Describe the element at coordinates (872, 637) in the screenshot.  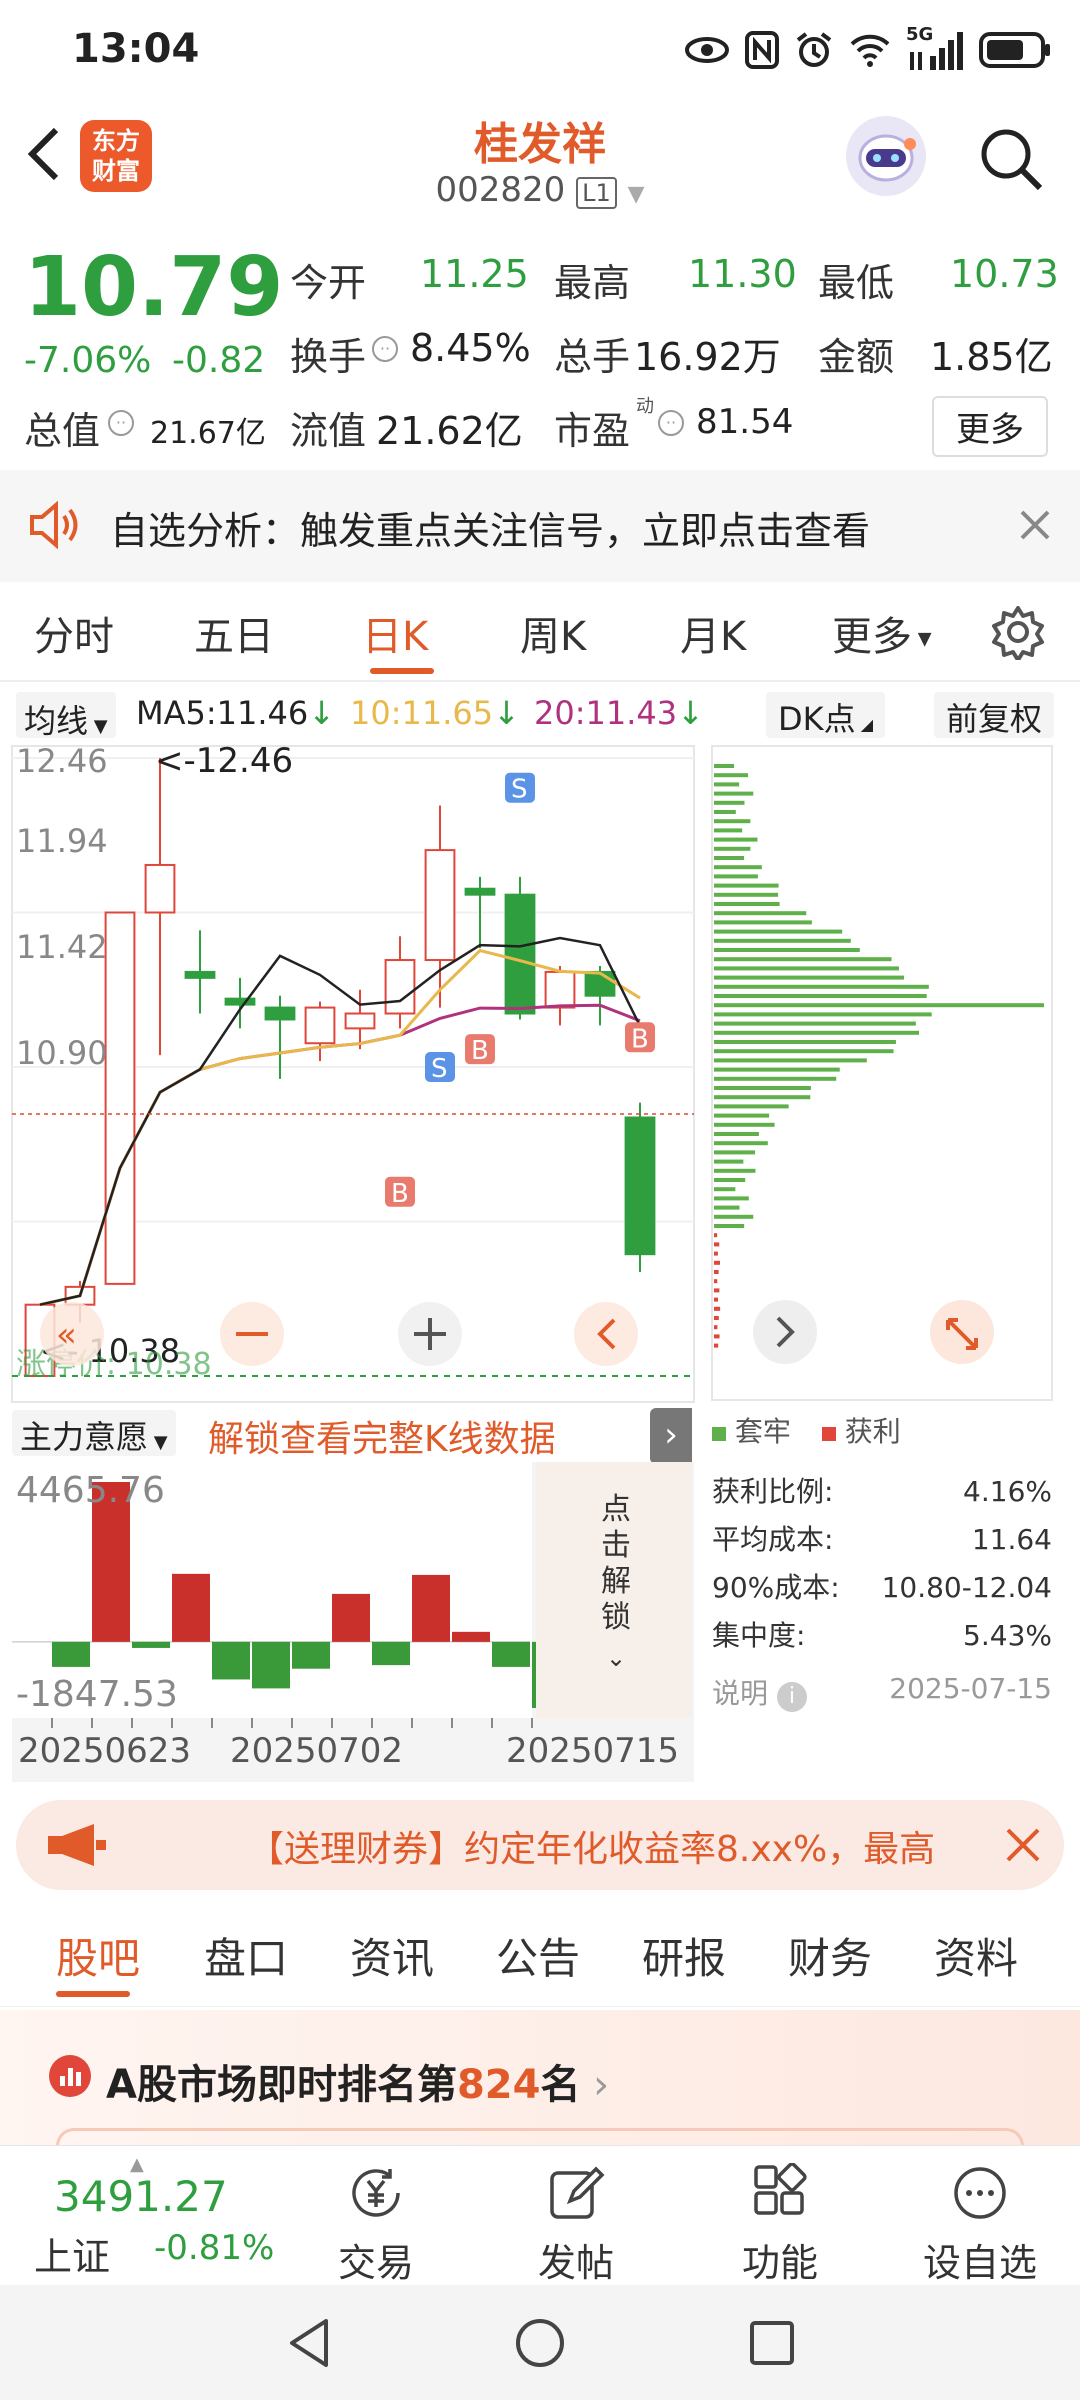
I see `tab-more-label: 更多` at that location.